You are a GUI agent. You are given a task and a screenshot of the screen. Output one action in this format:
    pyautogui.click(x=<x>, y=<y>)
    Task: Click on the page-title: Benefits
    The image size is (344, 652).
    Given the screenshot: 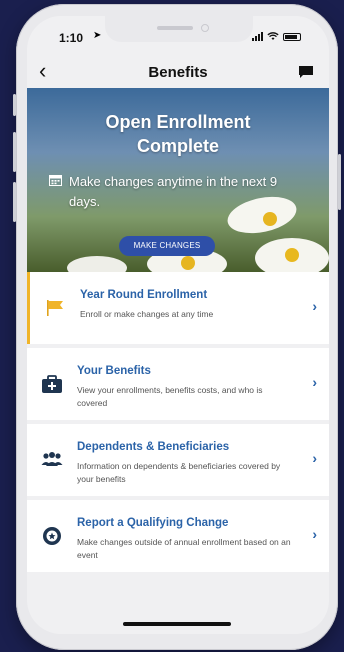 What is the action you would take?
    pyautogui.click(x=178, y=72)
    